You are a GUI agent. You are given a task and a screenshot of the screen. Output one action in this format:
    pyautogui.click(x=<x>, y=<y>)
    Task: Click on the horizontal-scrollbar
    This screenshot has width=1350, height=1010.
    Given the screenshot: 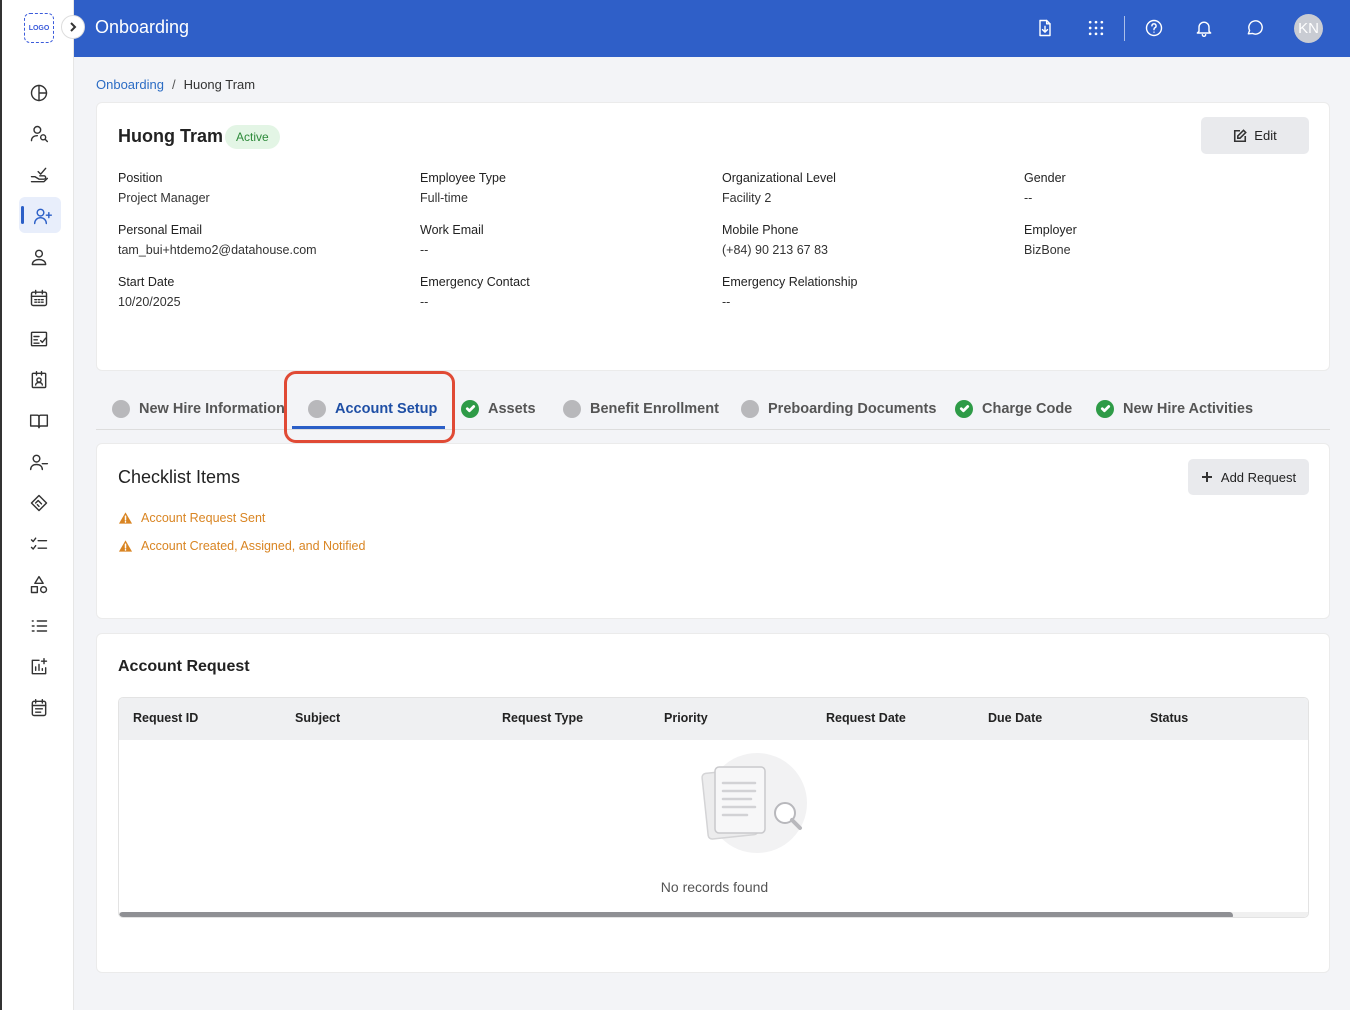 What is the action you would take?
    pyautogui.click(x=713, y=914)
    